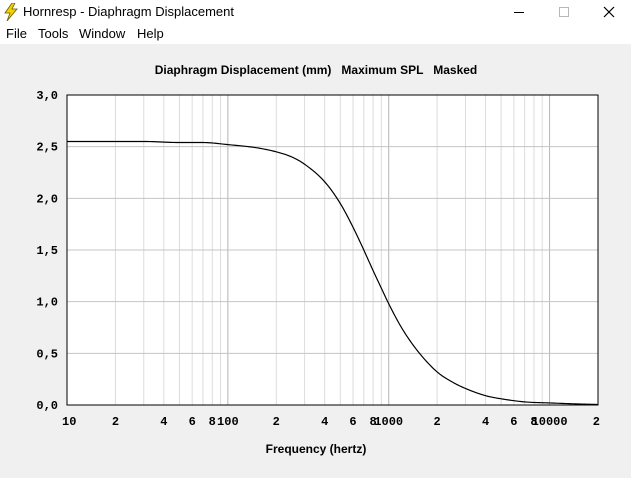 This screenshot has width=631, height=478. I want to click on y-tick-label: 0,0, so click(47, 406).